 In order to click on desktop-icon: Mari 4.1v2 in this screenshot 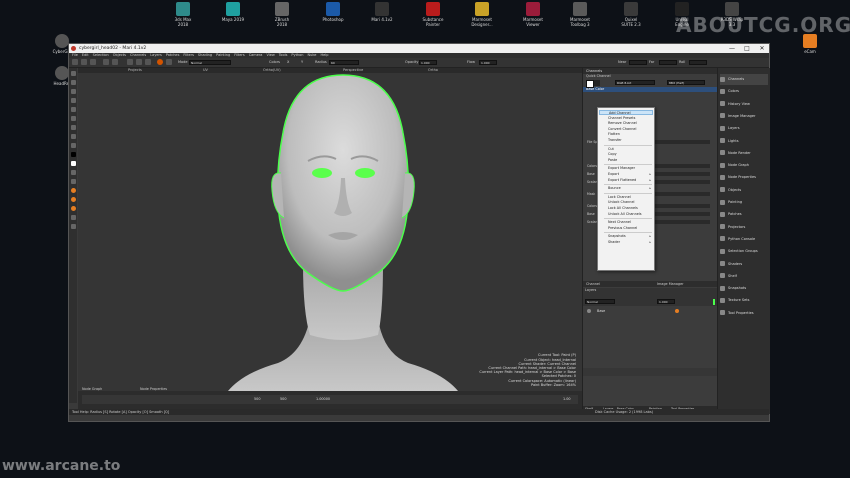, I will do `click(382, 12)`.